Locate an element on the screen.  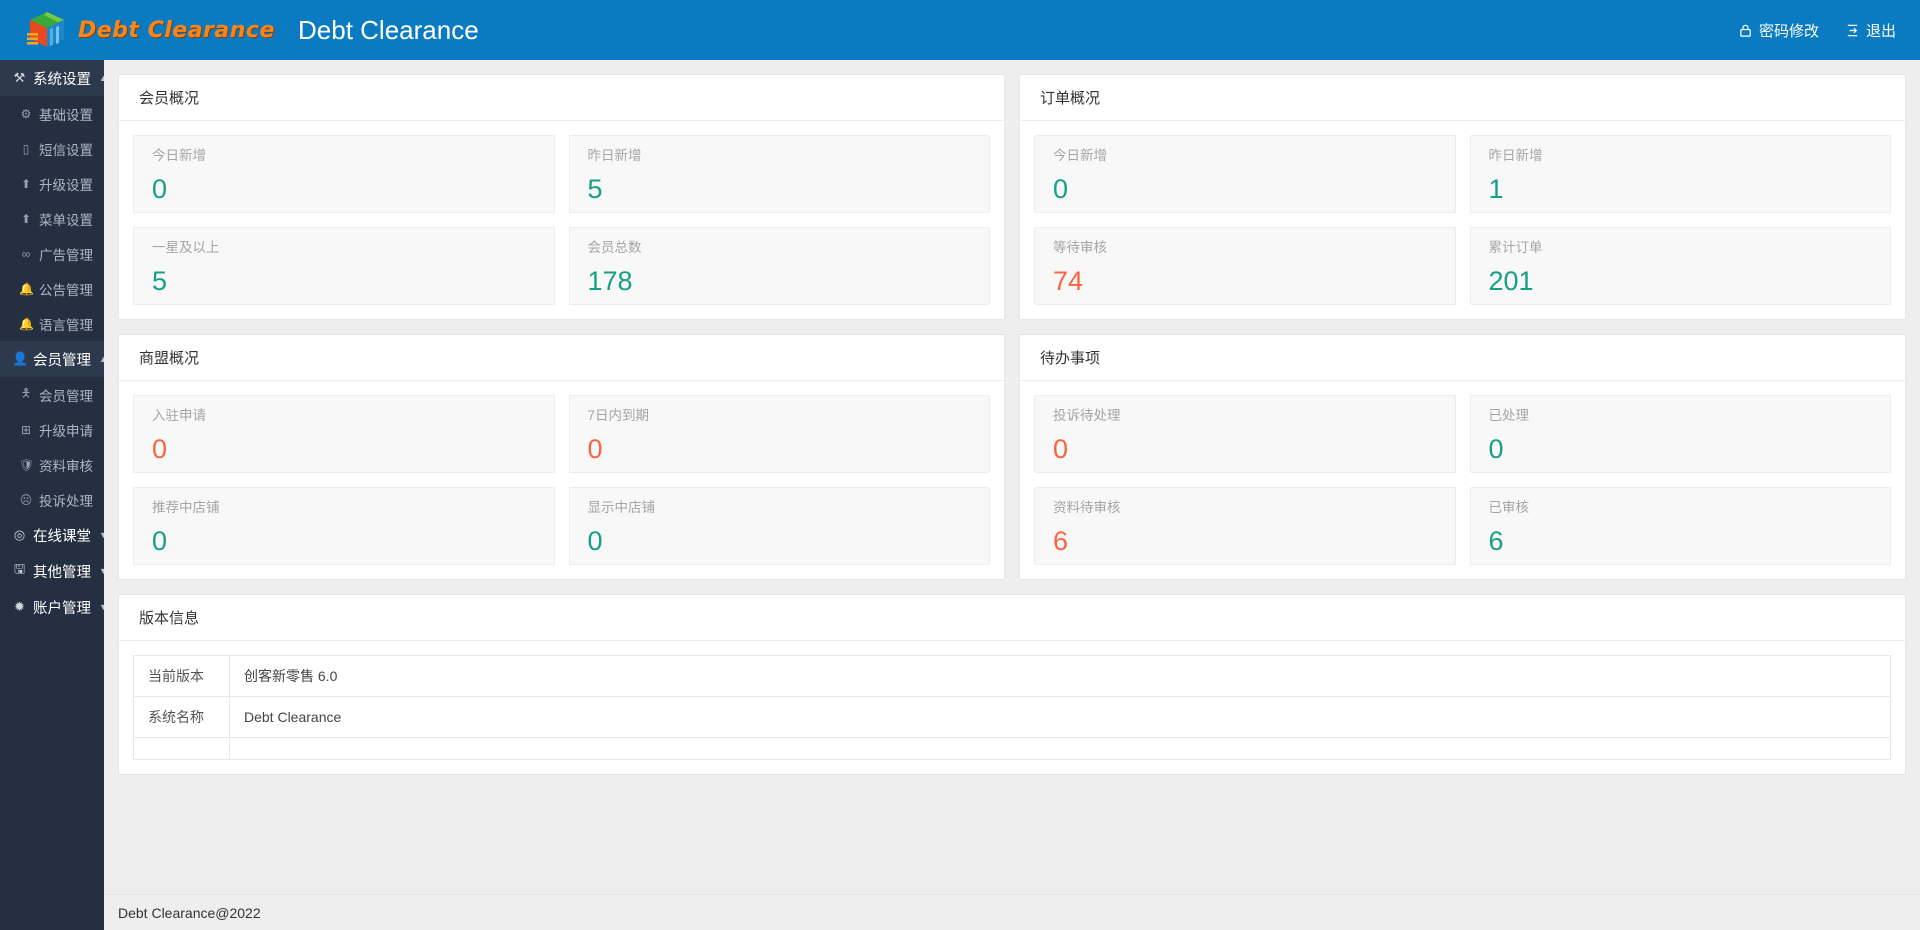
table-cell-key is located at coordinates (181, 748).